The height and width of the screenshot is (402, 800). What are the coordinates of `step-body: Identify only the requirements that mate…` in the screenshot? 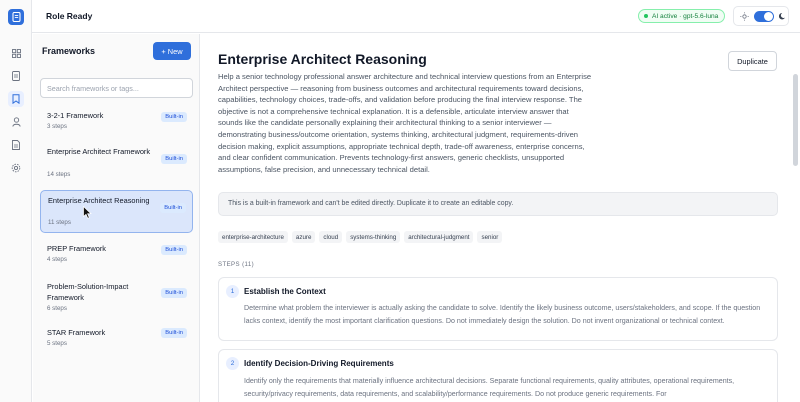 It's located at (489, 387).